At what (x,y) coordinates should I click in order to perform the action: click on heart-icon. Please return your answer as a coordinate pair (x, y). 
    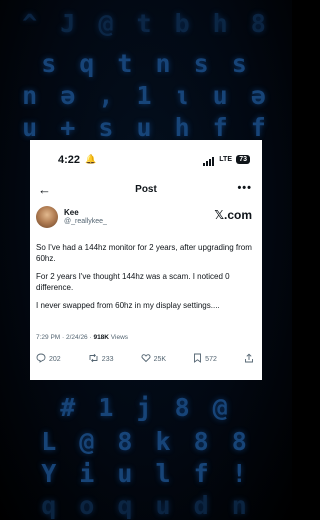
    Looking at the image, I should click on (146, 359).